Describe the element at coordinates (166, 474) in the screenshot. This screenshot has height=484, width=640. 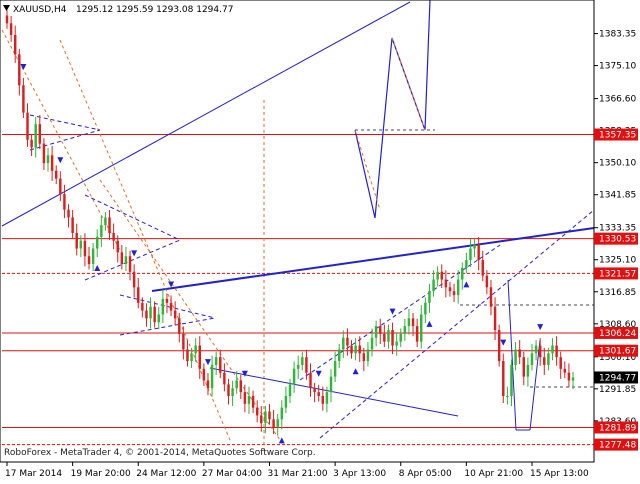
I see `x-tick-label: 24 Mar 12:00` at that location.